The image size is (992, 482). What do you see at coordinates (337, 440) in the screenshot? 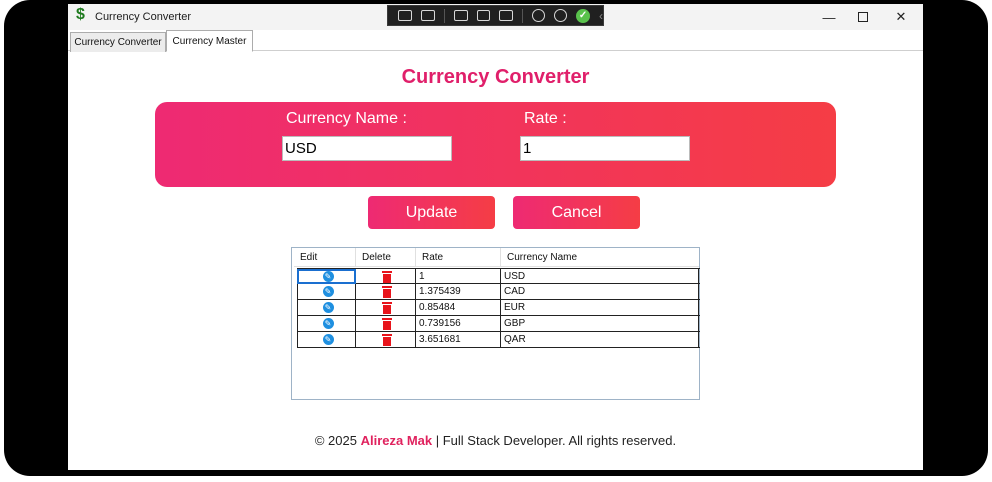
I see `footer-prefix: © 2025` at bounding box center [337, 440].